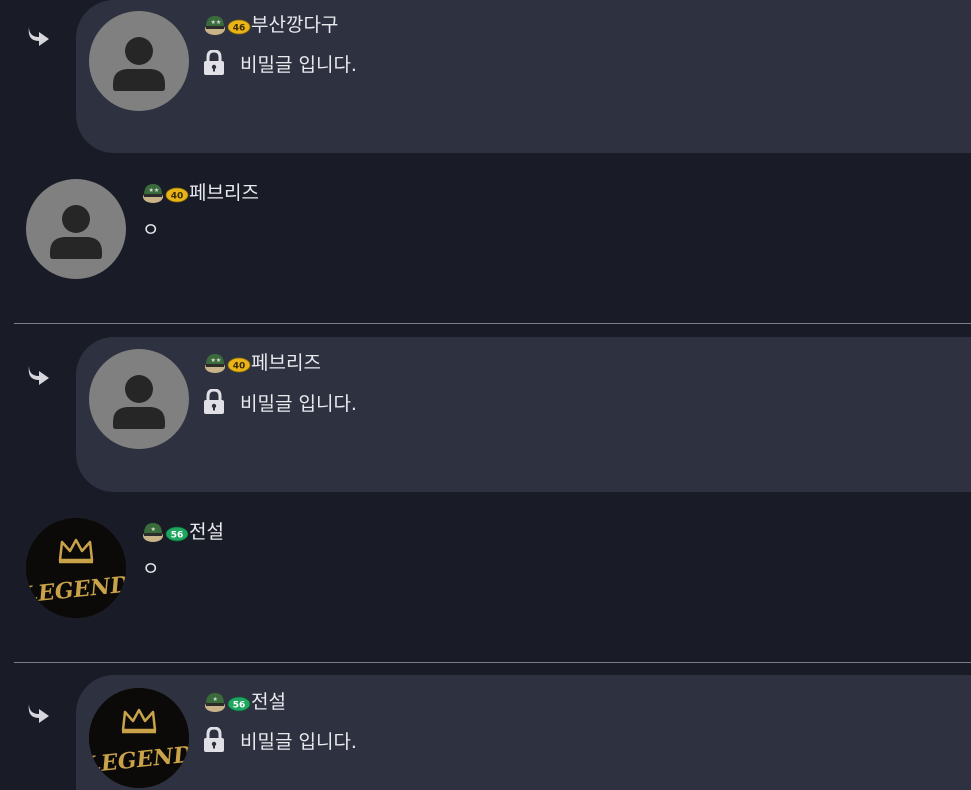  I want to click on author-row: ★★ 46 부산깡다구, so click(270, 25).